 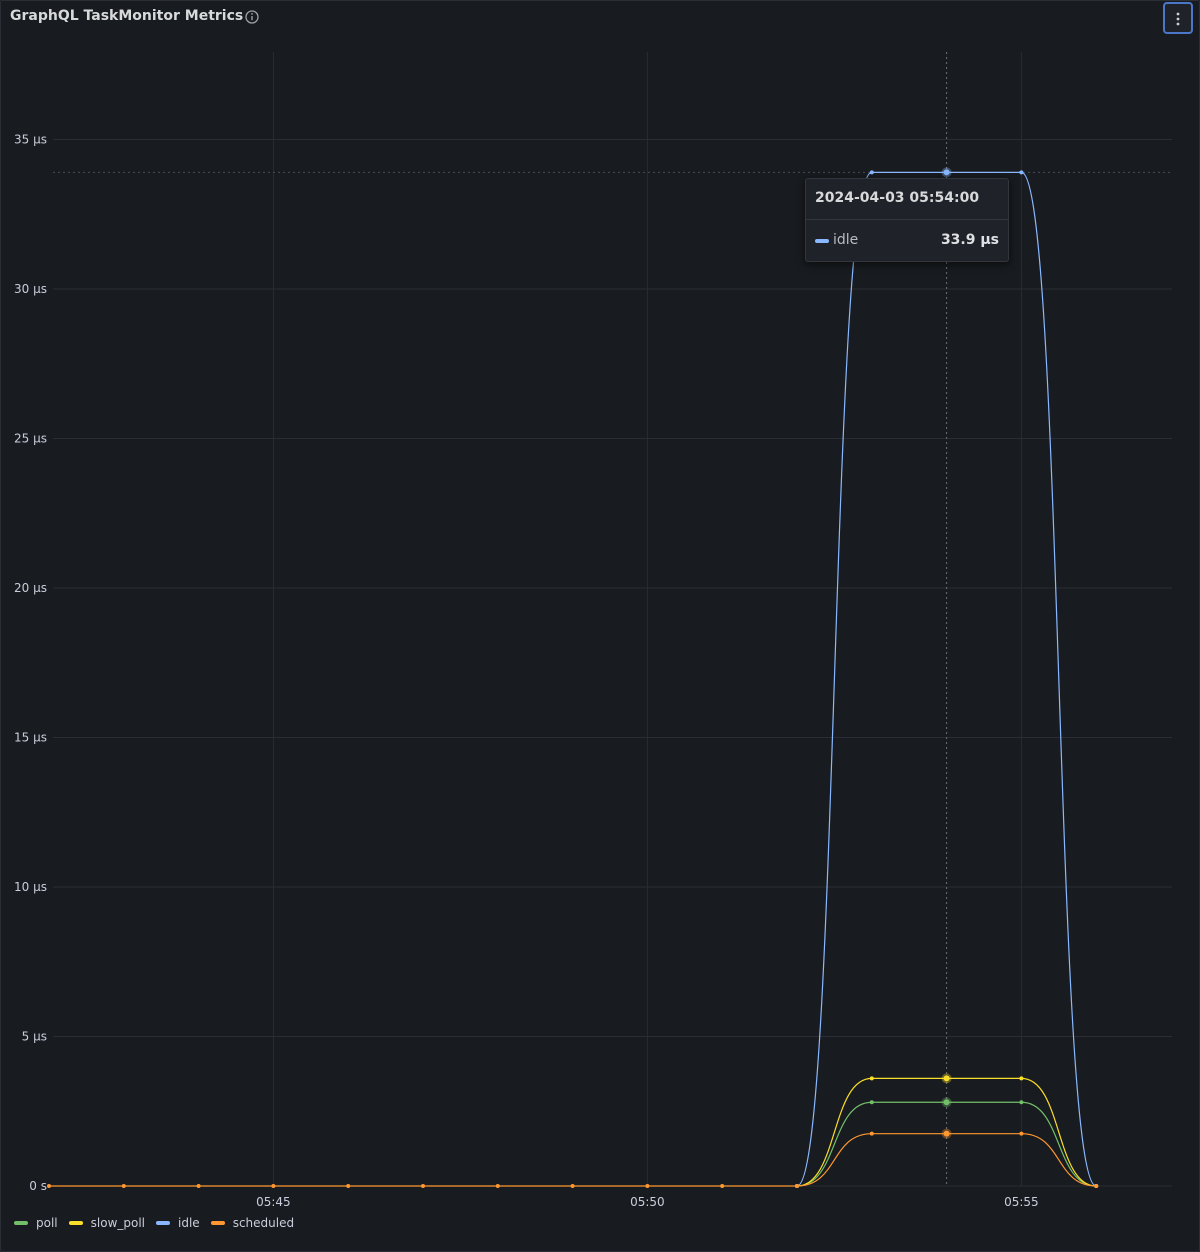 What do you see at coordinates (946, 1102) in the screenshot?
I see `hover-point-poll` at bounding box center [946, 1102].